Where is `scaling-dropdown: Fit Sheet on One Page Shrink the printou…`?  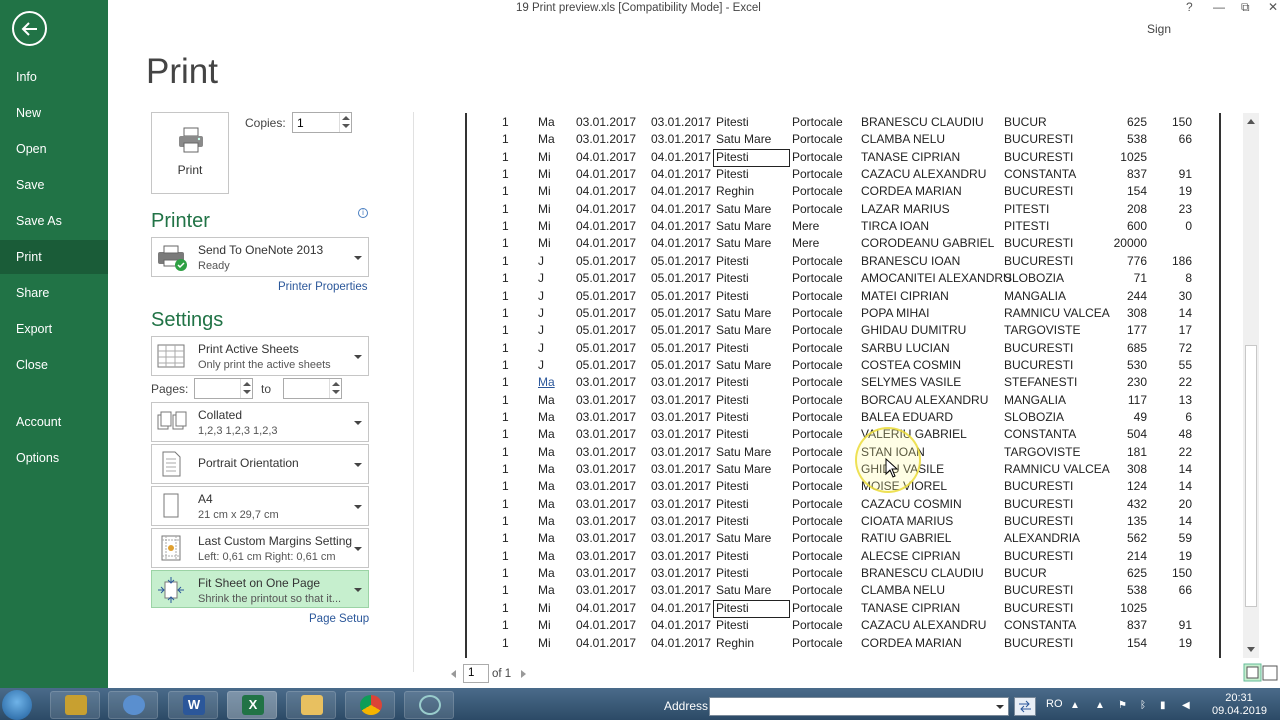
scaling-dropdown: Fit Sheet on One Page Shrink the printou… is located at coordinates (260, 589).